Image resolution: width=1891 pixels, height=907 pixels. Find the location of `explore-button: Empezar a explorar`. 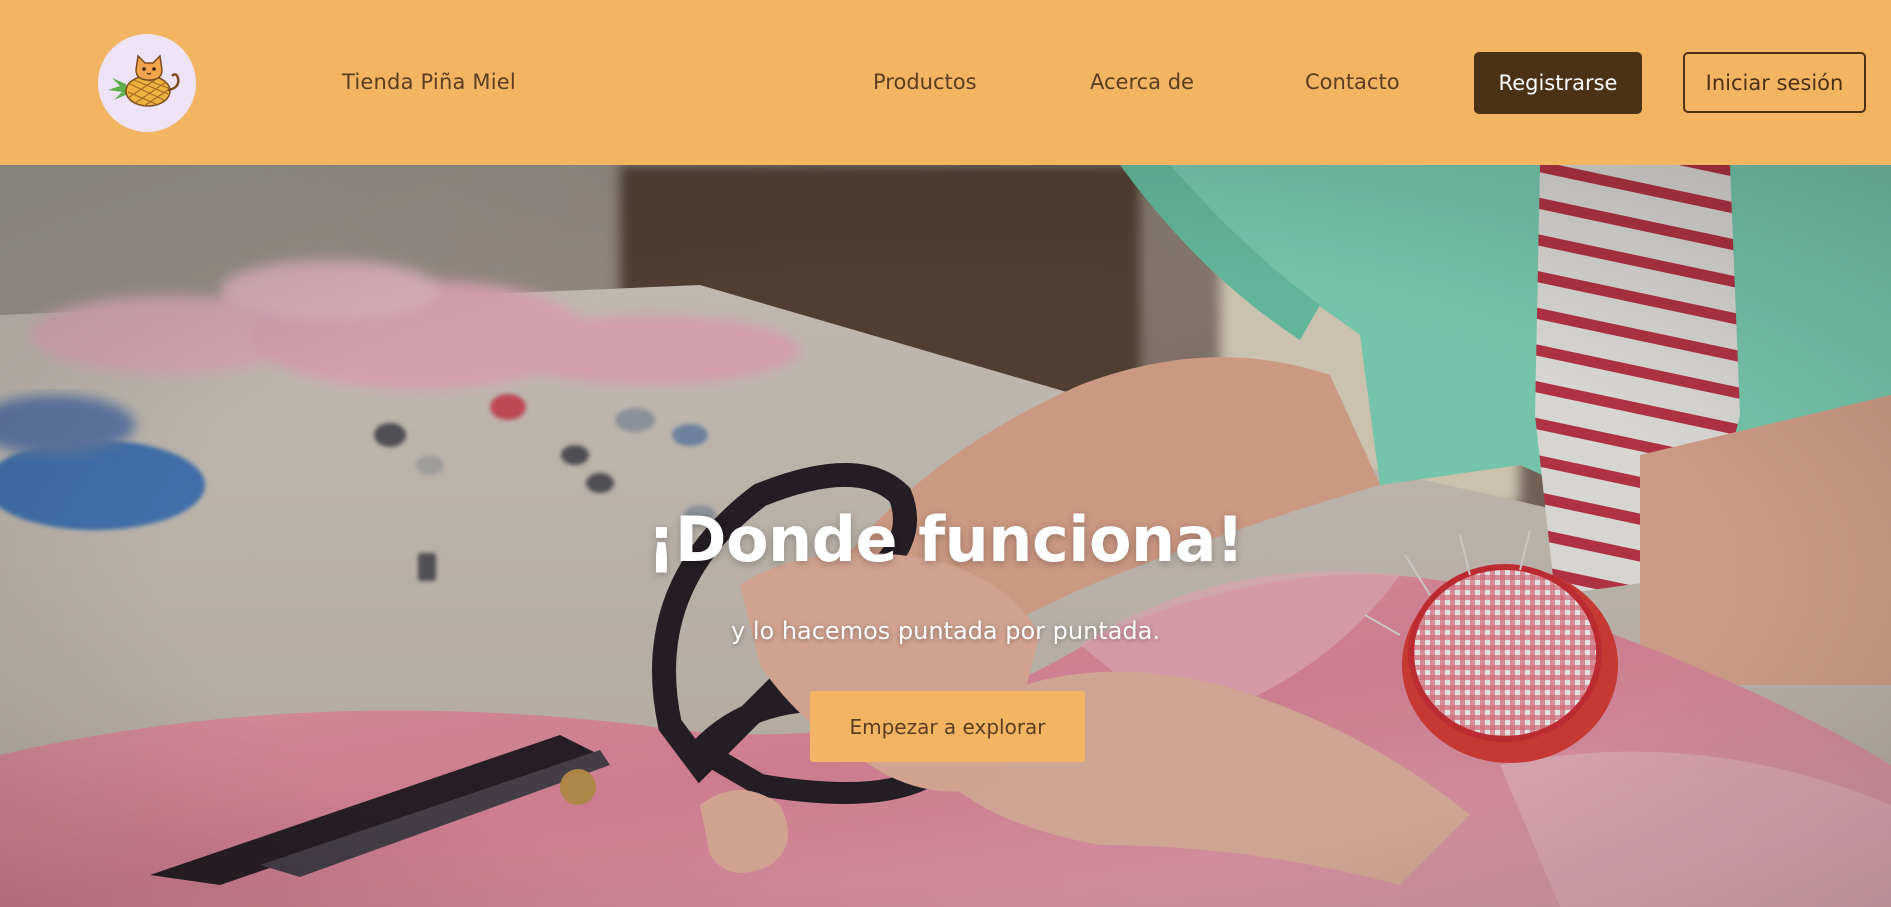

explore-button: Empezar a explorar is located at coordinates (947, 726).